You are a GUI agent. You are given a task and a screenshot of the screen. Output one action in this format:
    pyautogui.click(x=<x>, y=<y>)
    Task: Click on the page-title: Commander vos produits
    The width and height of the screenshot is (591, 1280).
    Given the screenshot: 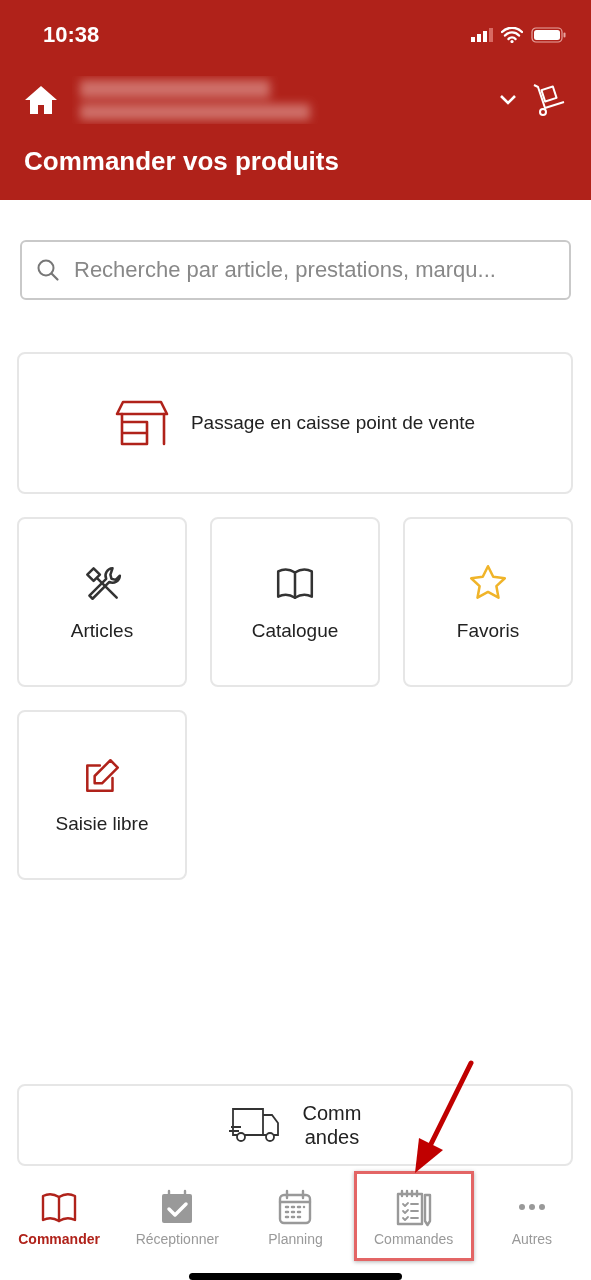 What is the action you would take?
    pyautogui.click(x=182, y=161)
    